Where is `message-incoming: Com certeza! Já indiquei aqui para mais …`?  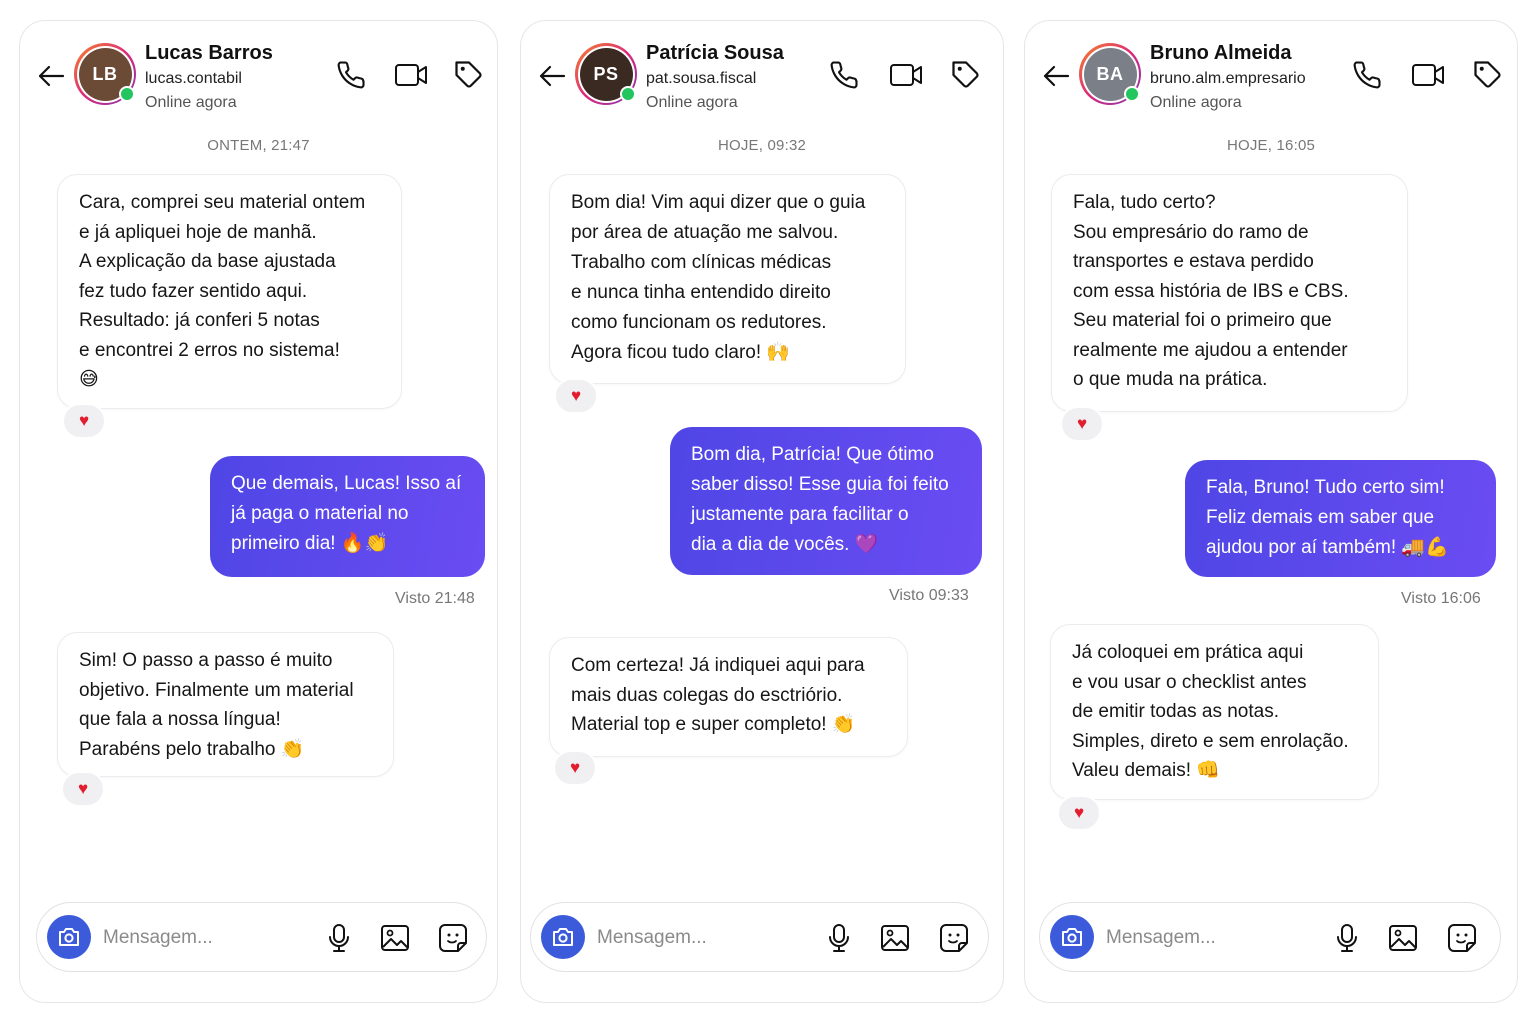
message-incoming: Com certeza! Já indiquei aqui para mais … is located at coordinates (728, 697).